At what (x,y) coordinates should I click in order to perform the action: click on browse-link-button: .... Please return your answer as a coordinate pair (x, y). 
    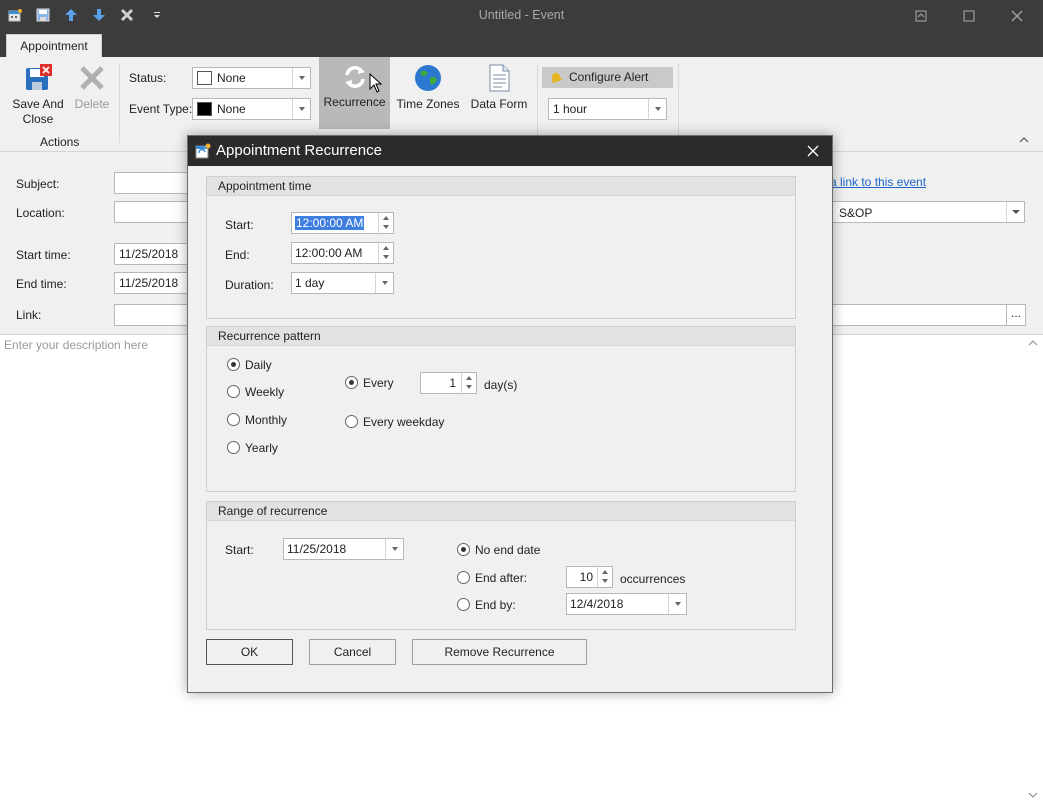
    Looking at the image, I should click on (1016, 315).